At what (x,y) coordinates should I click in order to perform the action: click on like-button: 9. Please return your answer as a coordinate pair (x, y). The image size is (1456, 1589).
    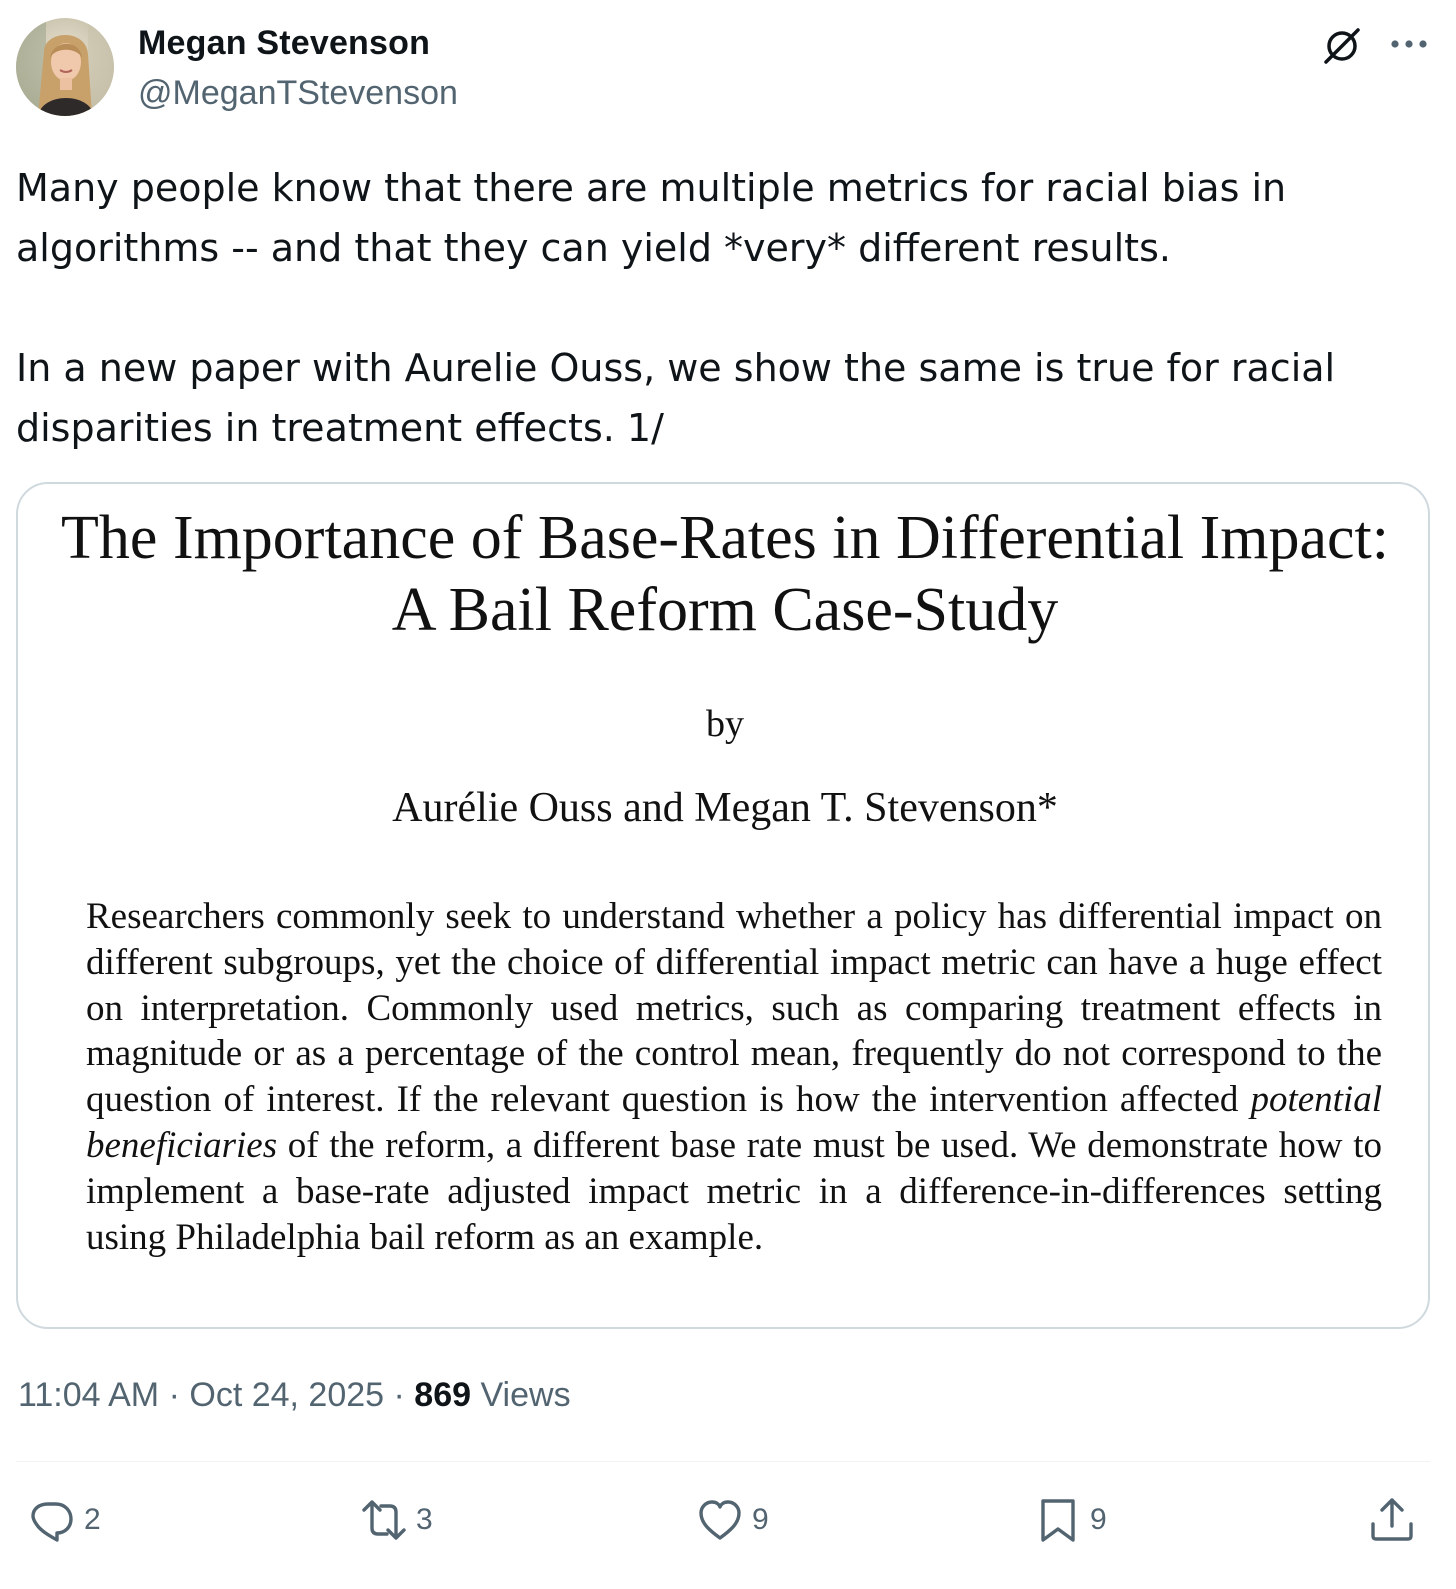
    Looking at the image, I should click on (732, 1520).